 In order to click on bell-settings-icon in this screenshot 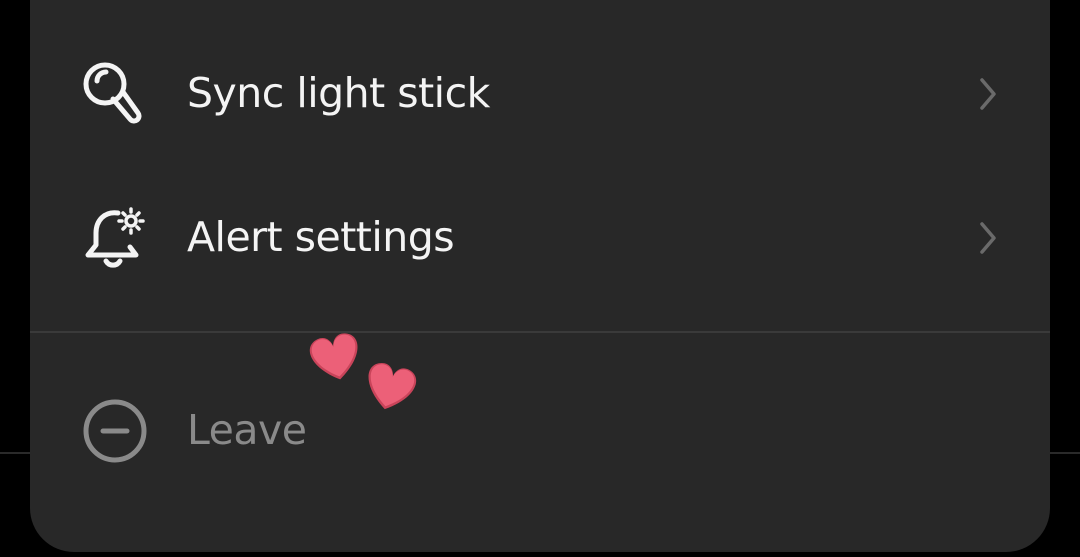, I will do `click(115, 238)`.